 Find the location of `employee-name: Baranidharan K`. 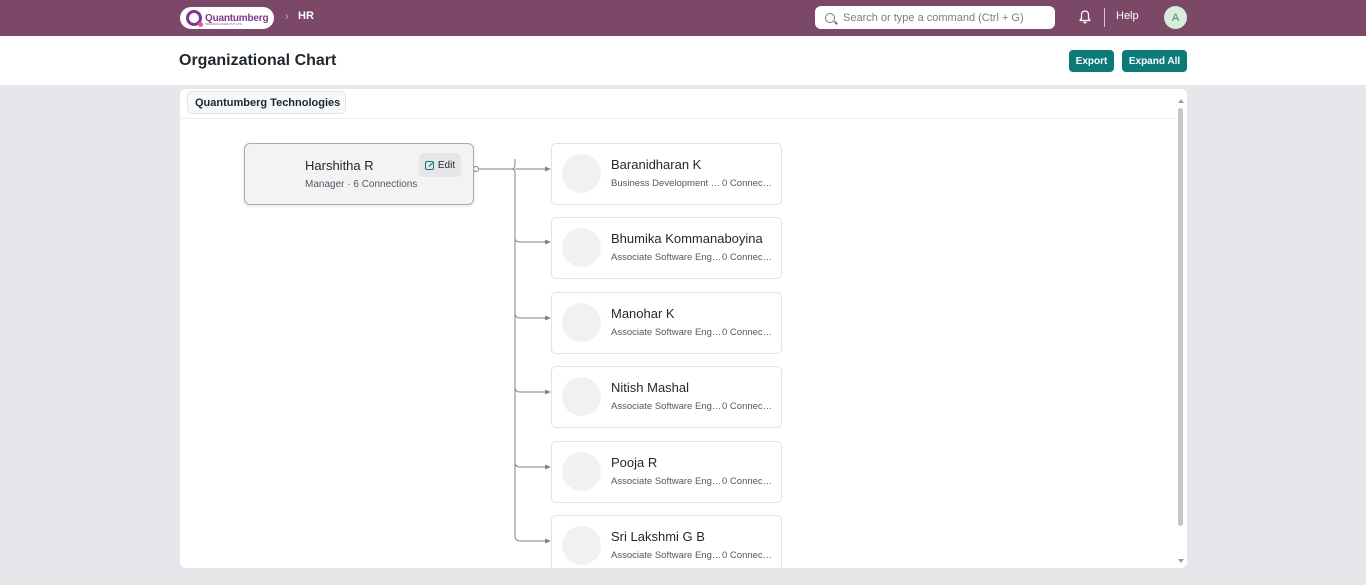

employee-name: Baranidharan K is located at coordinates (656, 164).